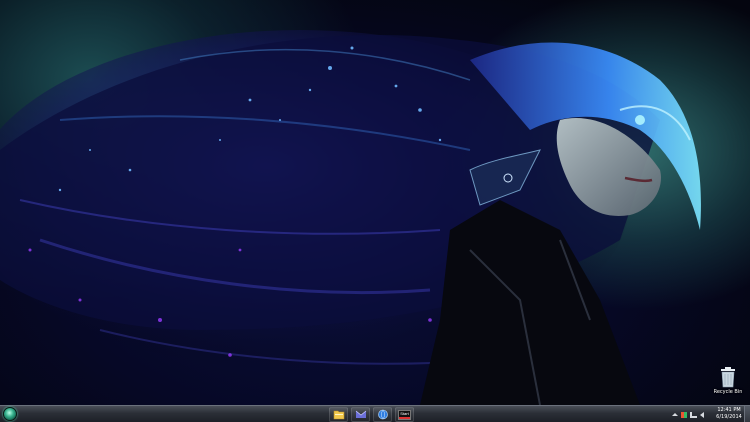  I want to click on start-app-bar, so click(404, 417).